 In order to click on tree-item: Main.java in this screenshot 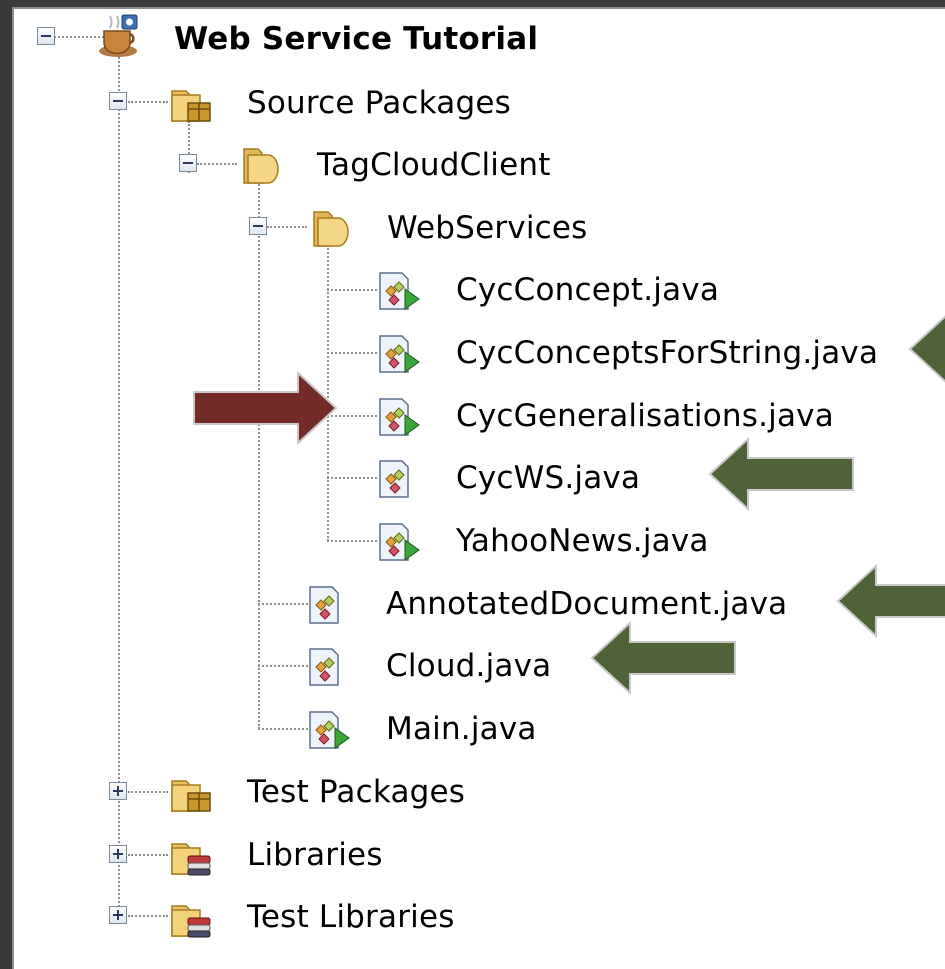, I will do `click(461, 729)`.